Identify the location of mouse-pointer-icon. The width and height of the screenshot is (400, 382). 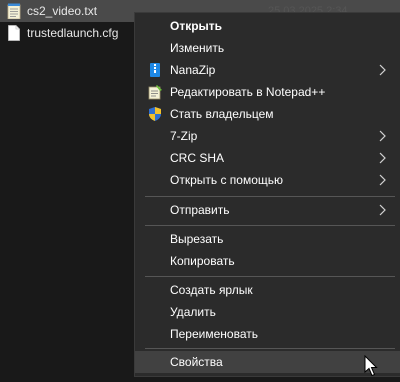
(371, 365).